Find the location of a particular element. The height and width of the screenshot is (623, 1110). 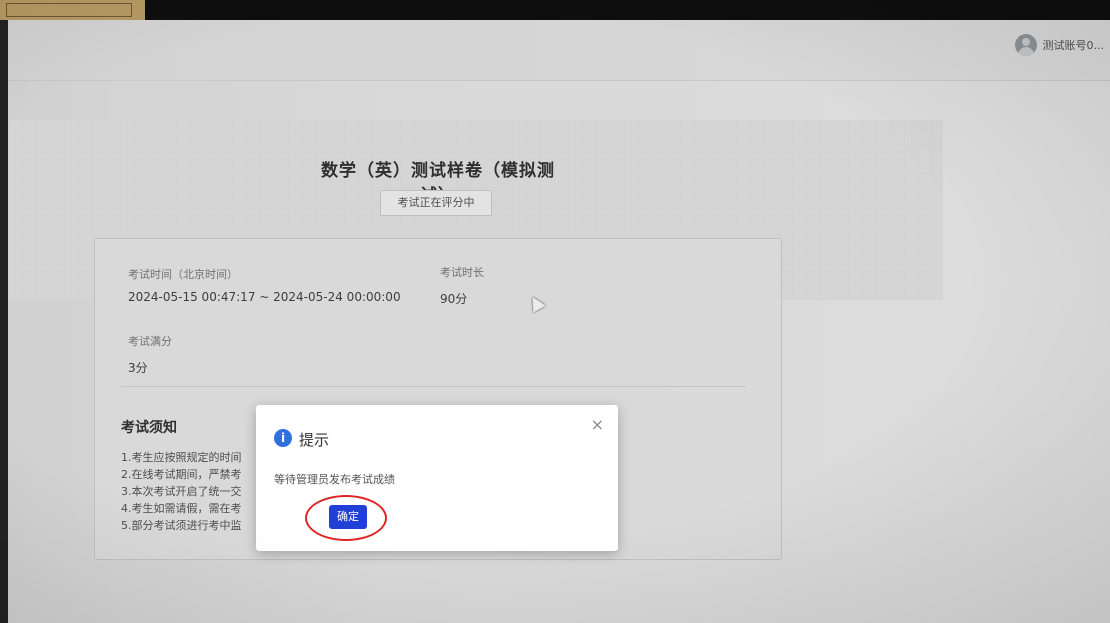

bezel-object is located at coordinates (72, 10).